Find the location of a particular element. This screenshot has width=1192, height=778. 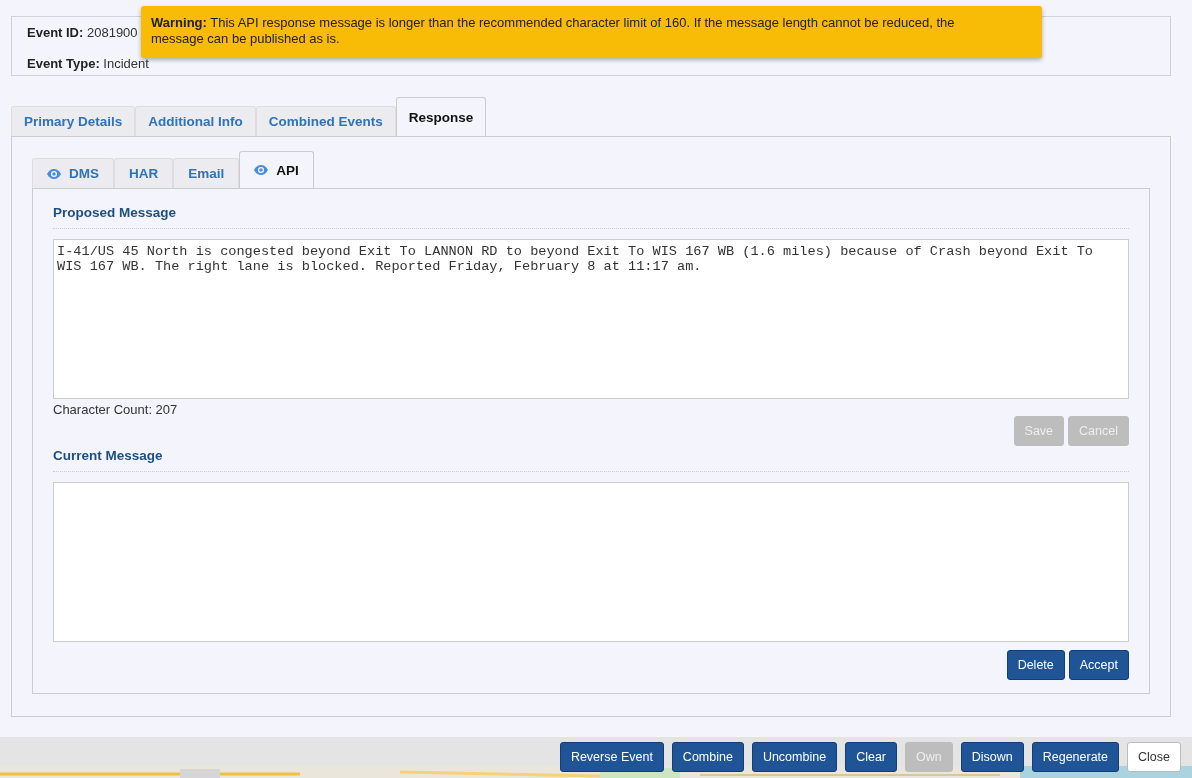

tab: API is located at coordinates (276, 169).